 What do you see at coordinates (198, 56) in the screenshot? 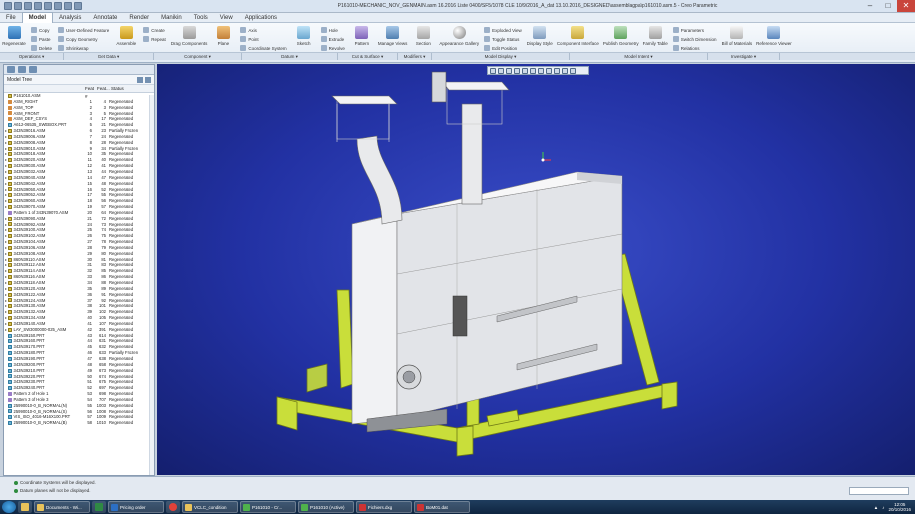
I see `group-component: Component ▾` at bounding box center [198, 56].